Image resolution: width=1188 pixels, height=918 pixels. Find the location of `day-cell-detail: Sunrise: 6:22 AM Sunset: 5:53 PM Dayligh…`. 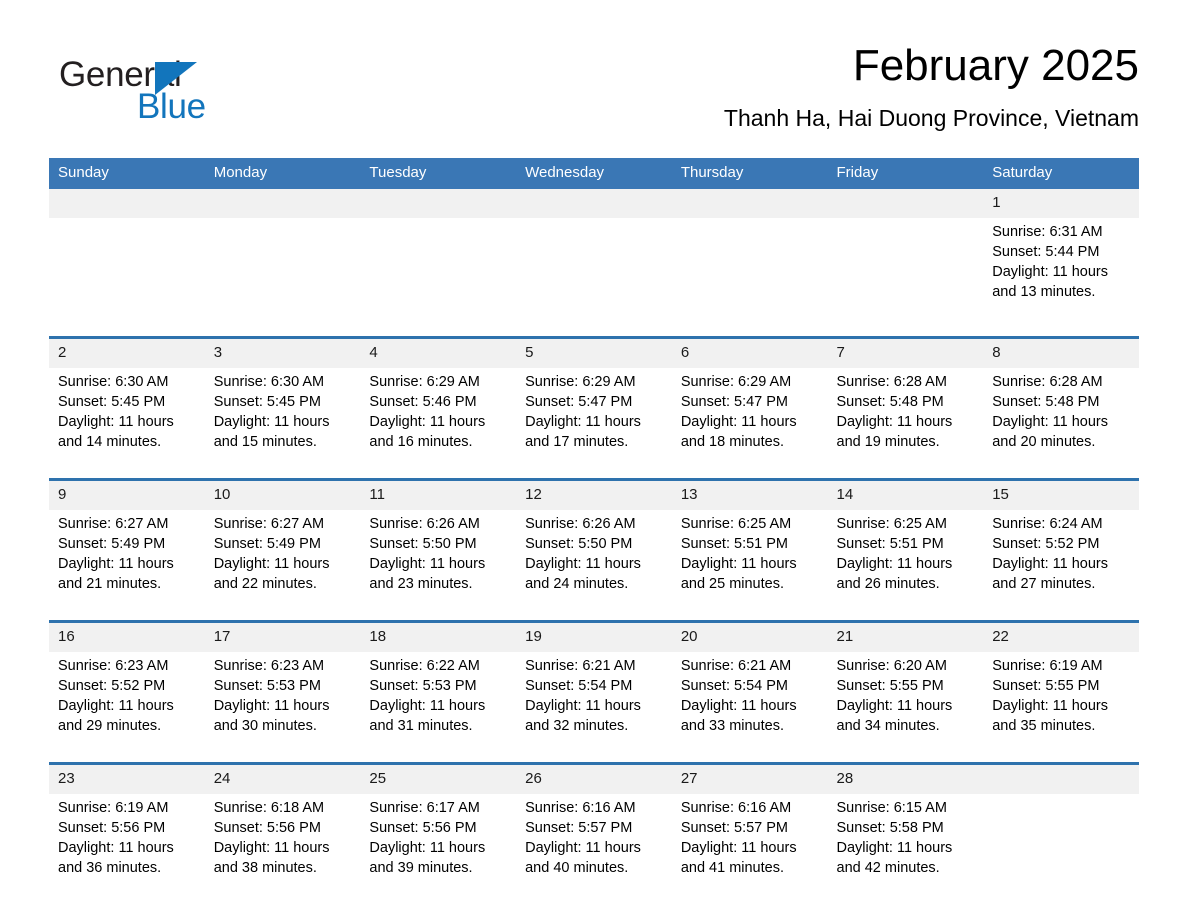

day-cell-detail: Sunrise: 6:22 AM Sunset: 5:53 PM Dayligh… is located at coordinates (438, 707).